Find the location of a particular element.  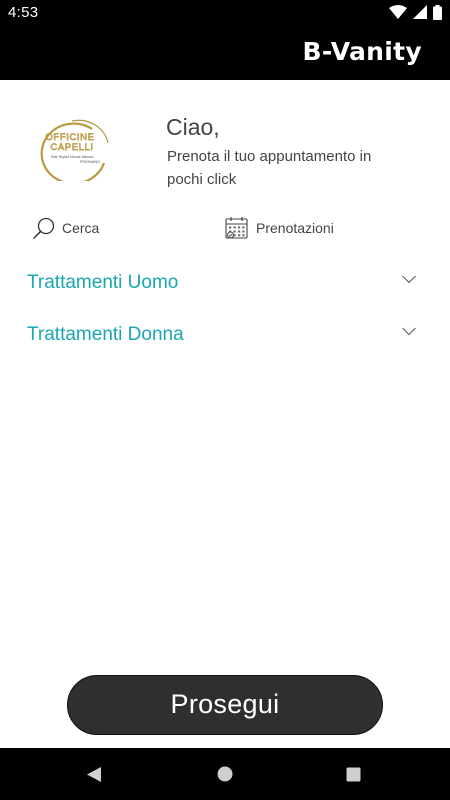

search-icon is located at coordinates (44, 228).